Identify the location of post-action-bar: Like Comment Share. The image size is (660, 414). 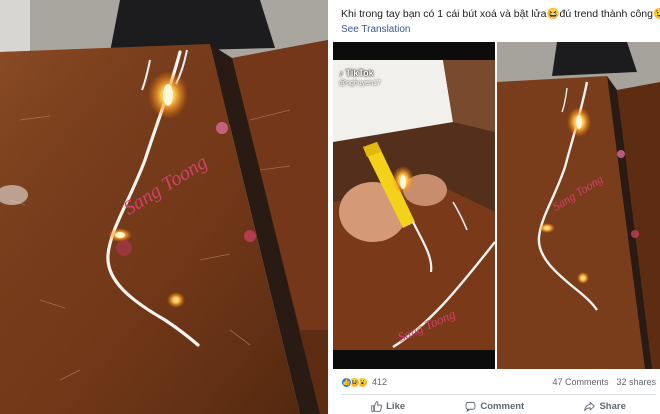
(498, 406).